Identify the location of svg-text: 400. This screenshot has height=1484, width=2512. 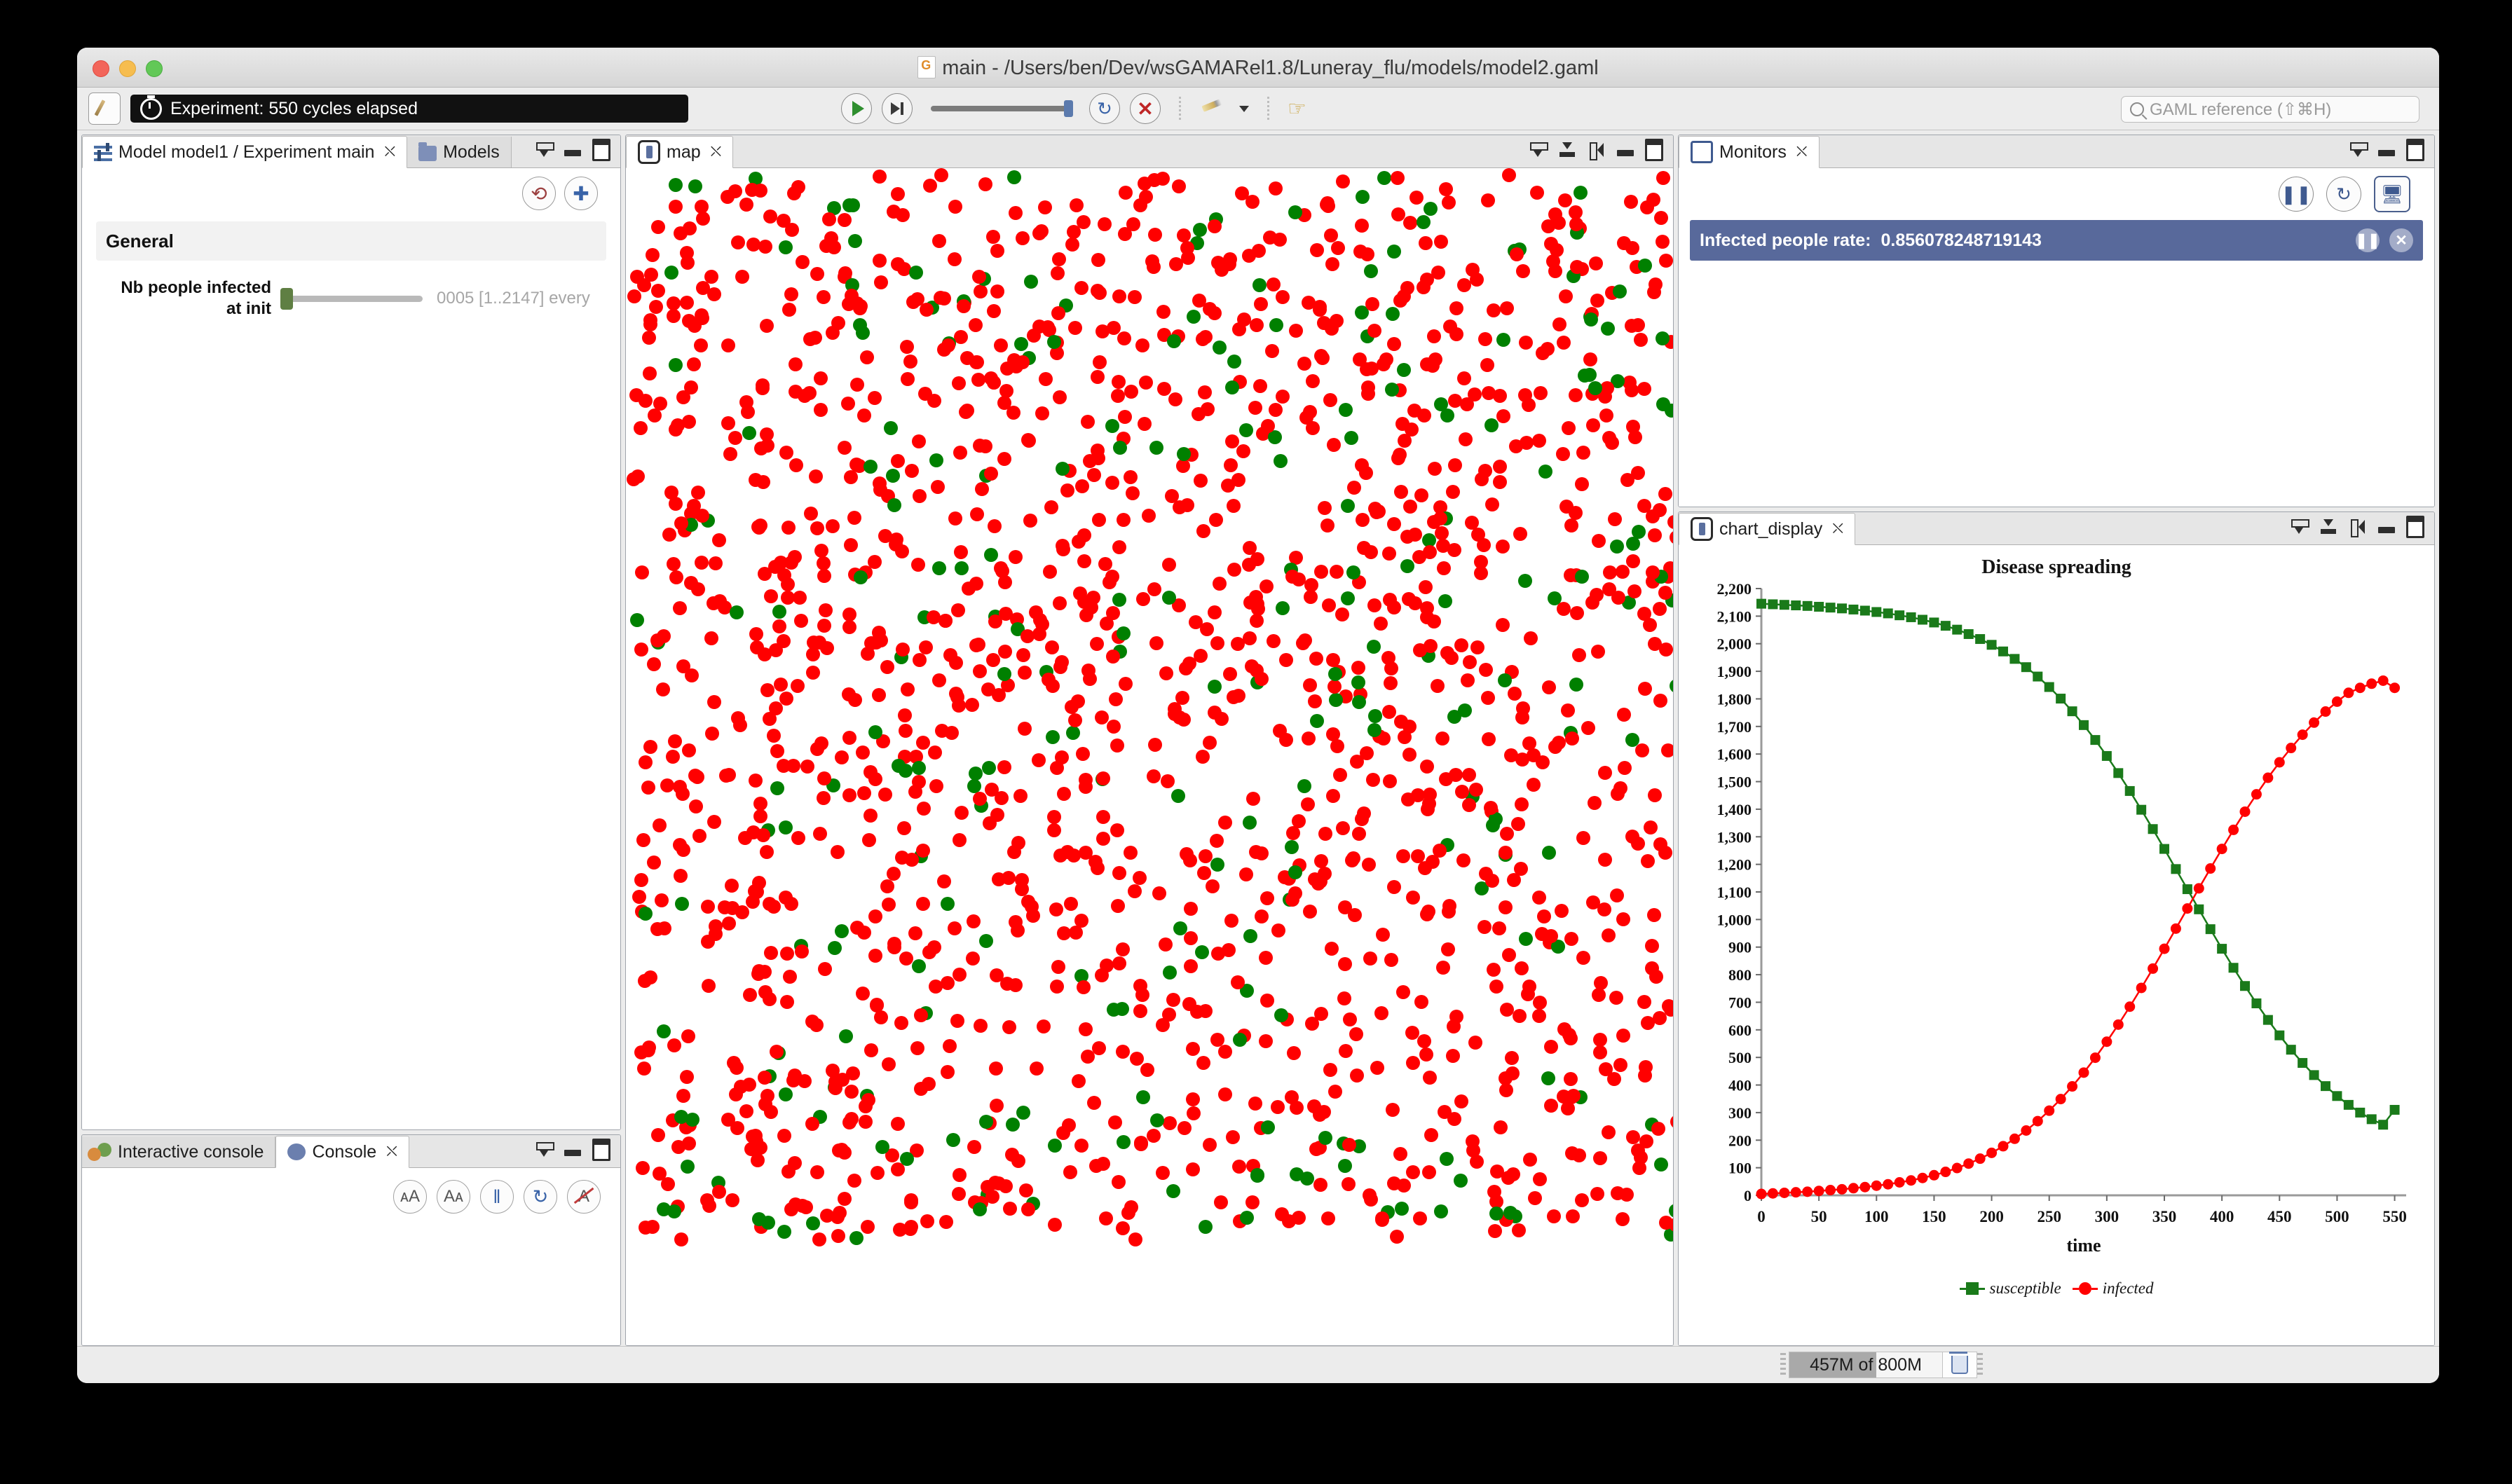
(2222, 1216).